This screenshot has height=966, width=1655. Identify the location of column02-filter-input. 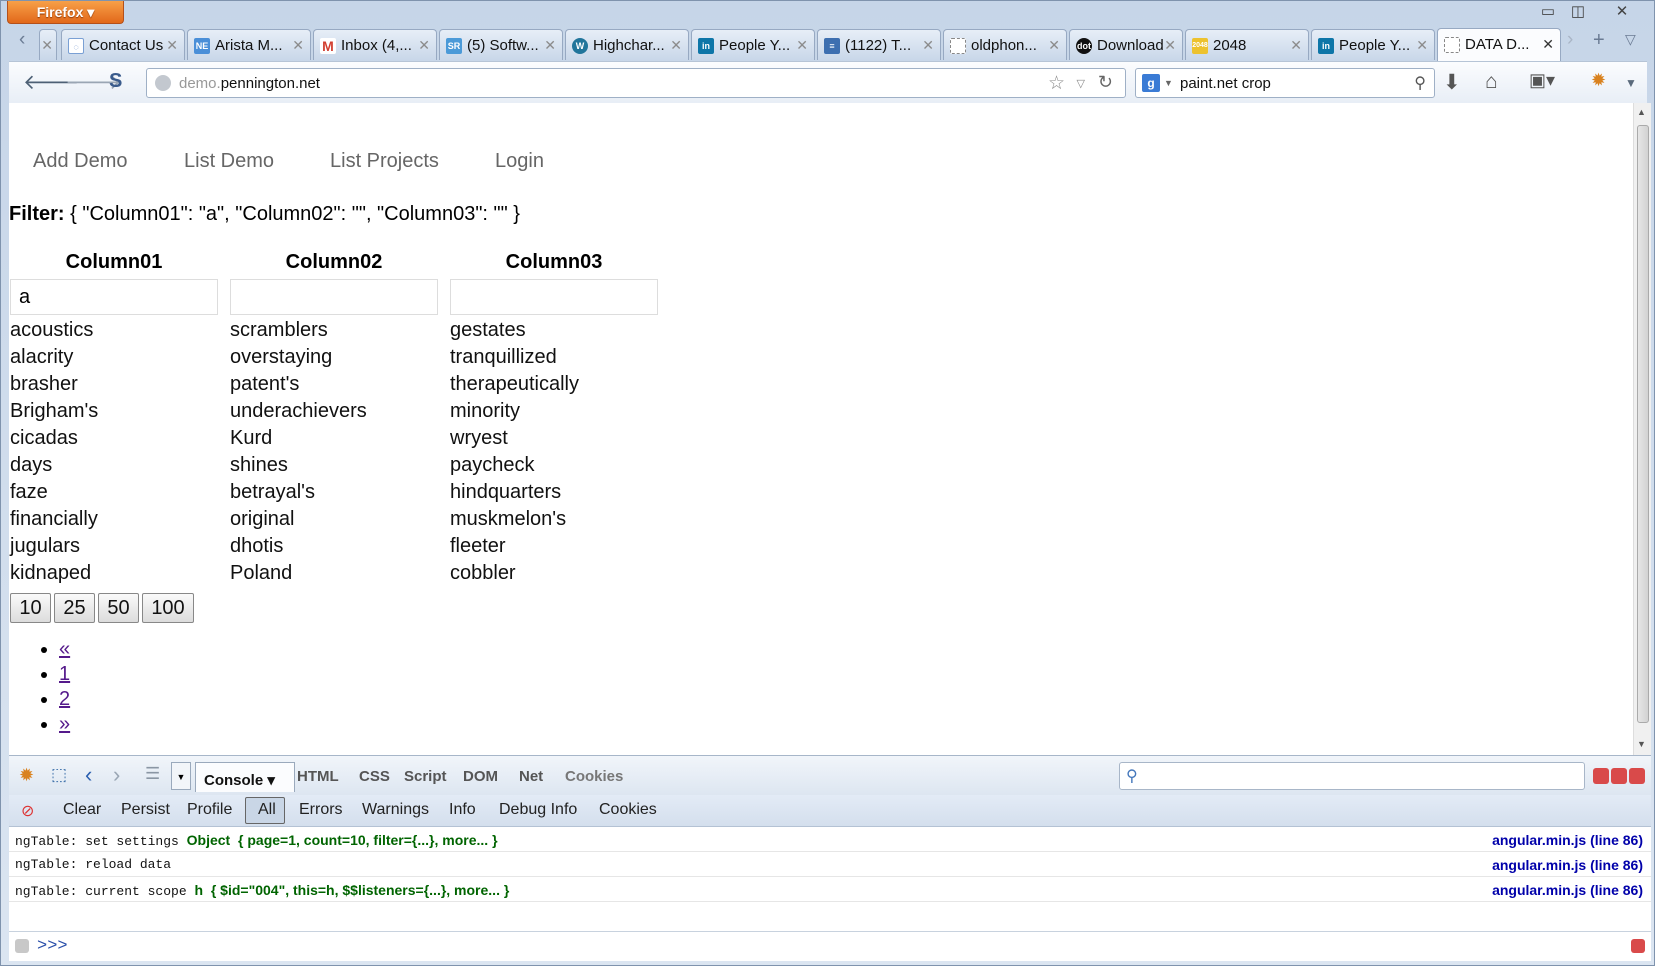
(334, 297).